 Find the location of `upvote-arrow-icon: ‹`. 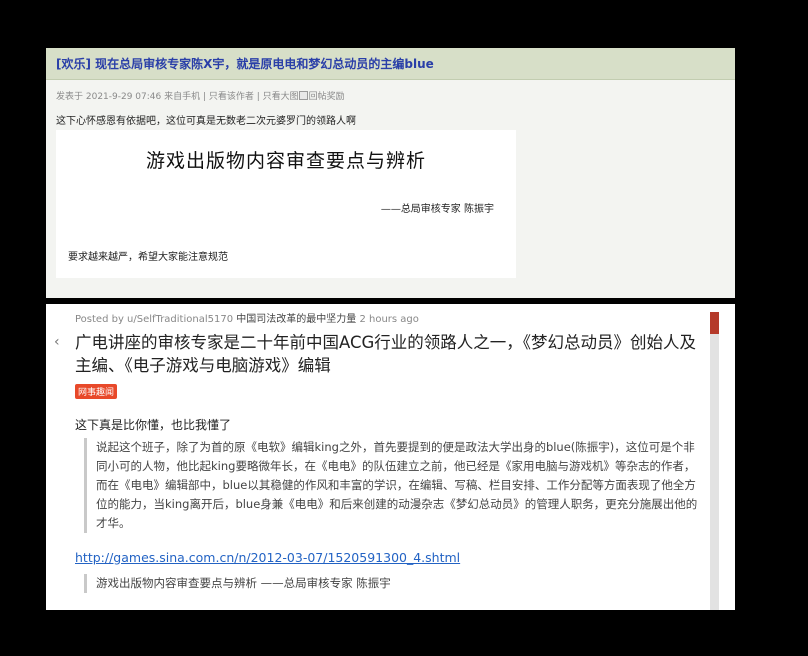

upvote-arrow-icon: ‹ is located at coordinates (57, 342).